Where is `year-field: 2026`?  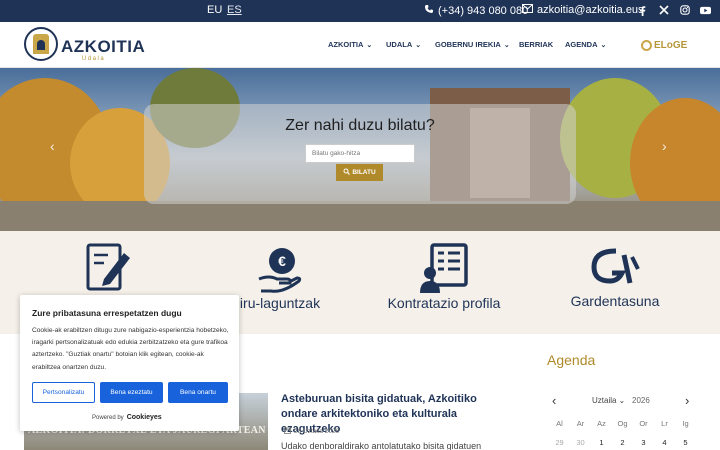
year-field: 2026 is located at coordinates (641, 400).